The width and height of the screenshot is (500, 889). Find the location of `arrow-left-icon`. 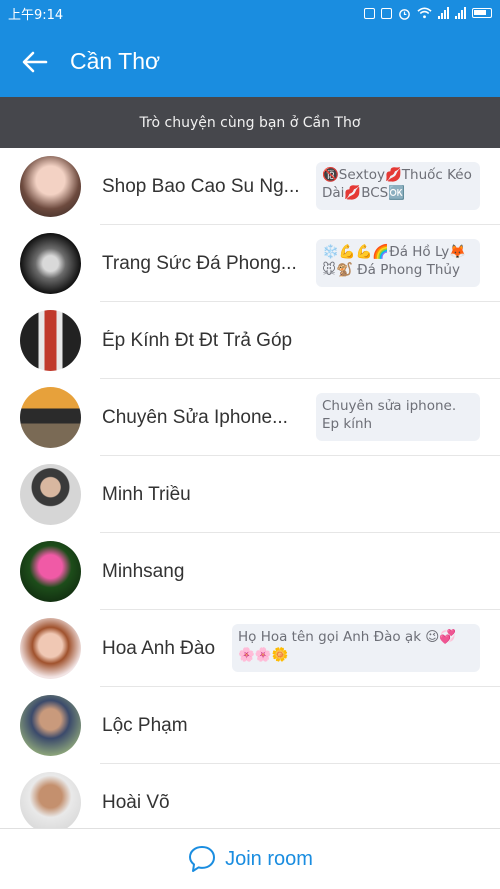

arrow-left-icon is located at coordinates (35, 61).